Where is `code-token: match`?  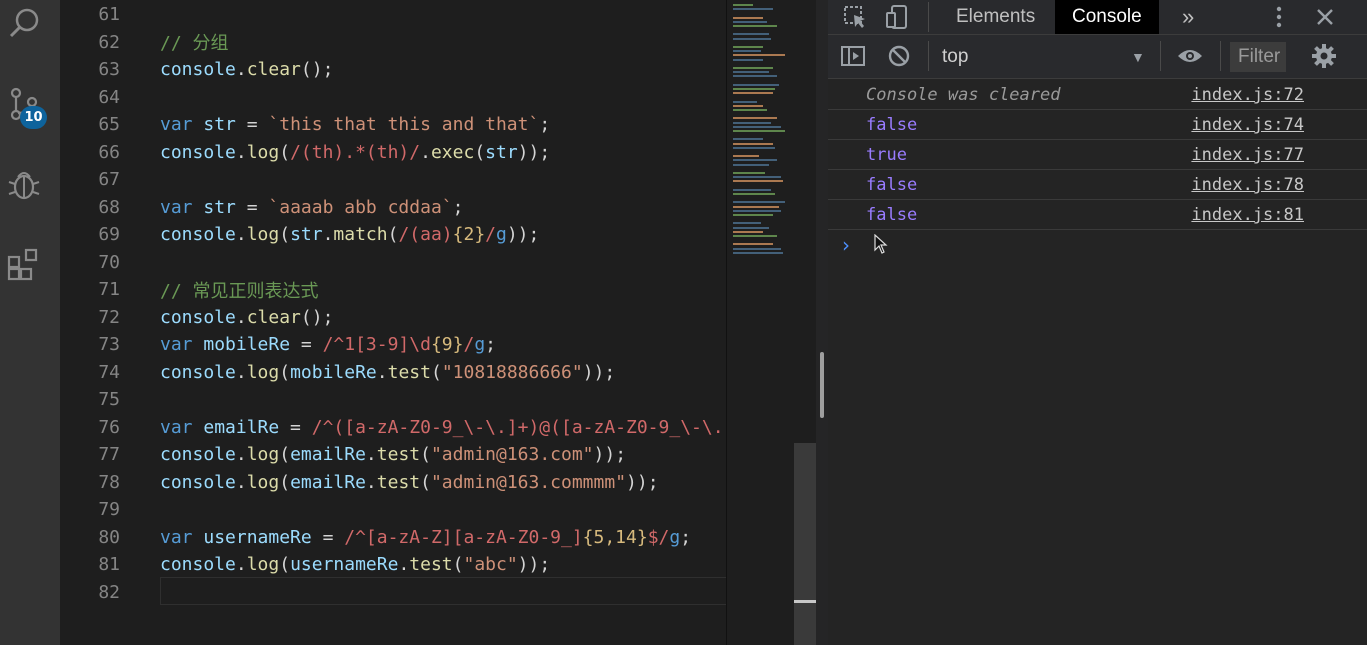 code-token: match is located at coordinates (360, 234).